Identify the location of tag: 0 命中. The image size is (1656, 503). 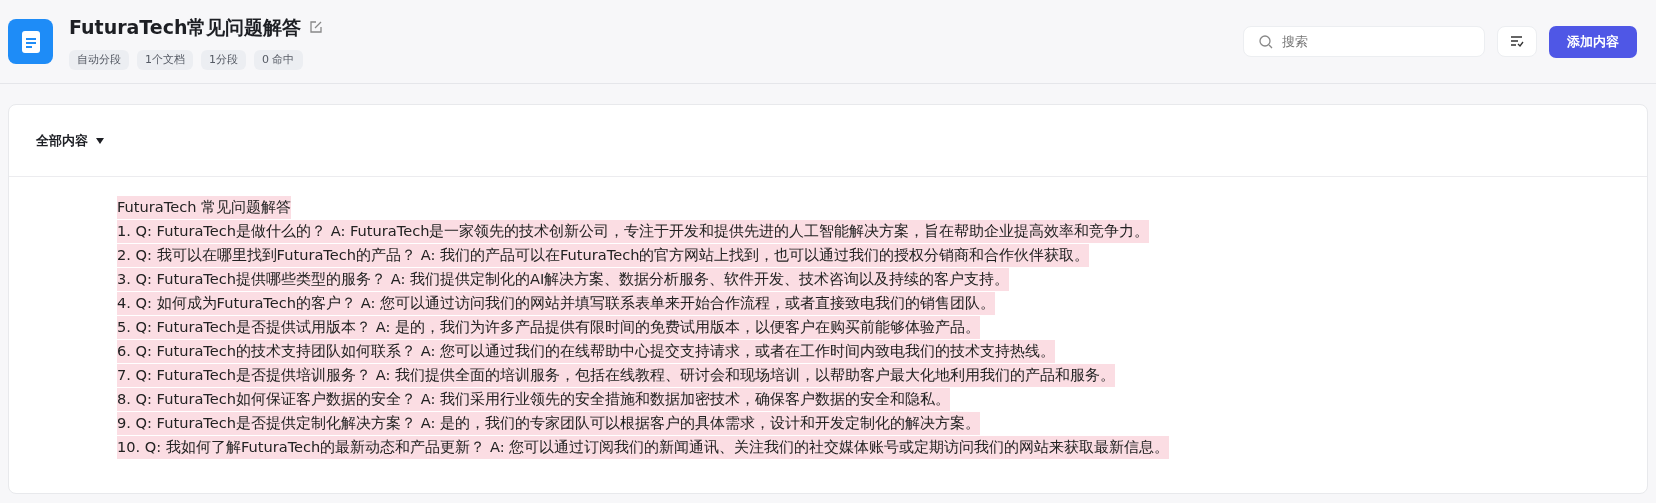
(278, 59).